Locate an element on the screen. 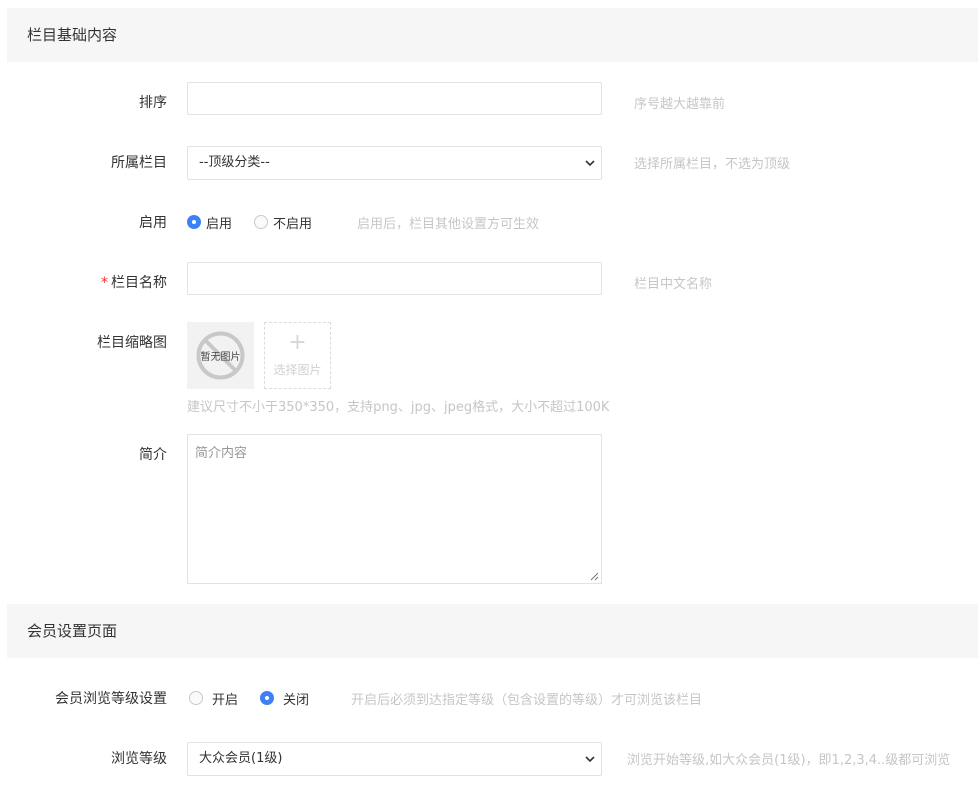 The image size is (978, 789). member-level-radio-group: 开启 关闭 is located at coordinates (260, 698).